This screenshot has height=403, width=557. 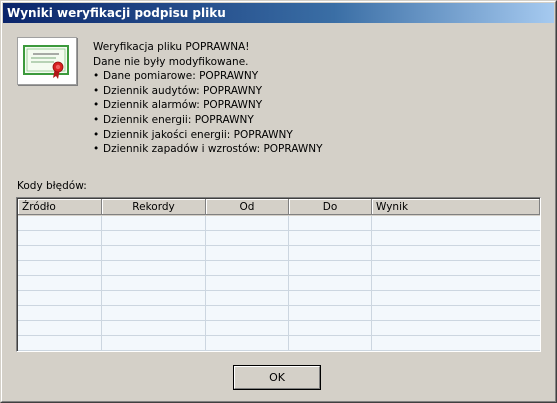 I want to click on result-item: • Dziennik audytów: POPRAWNY, so click(x=178, y=90).